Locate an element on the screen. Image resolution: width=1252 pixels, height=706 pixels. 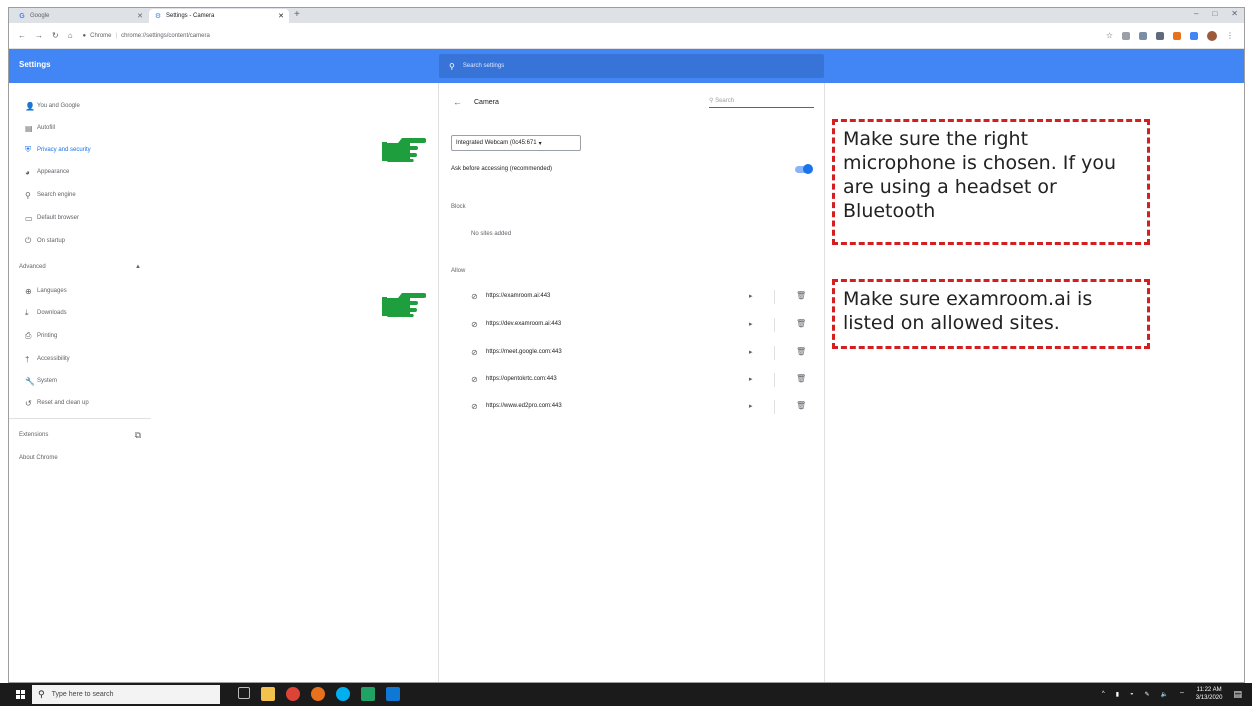
allowed-site-row: ⊘ https://opentokrtc.com:443 ▸ 🗑 is located at coordinates (632, 380).